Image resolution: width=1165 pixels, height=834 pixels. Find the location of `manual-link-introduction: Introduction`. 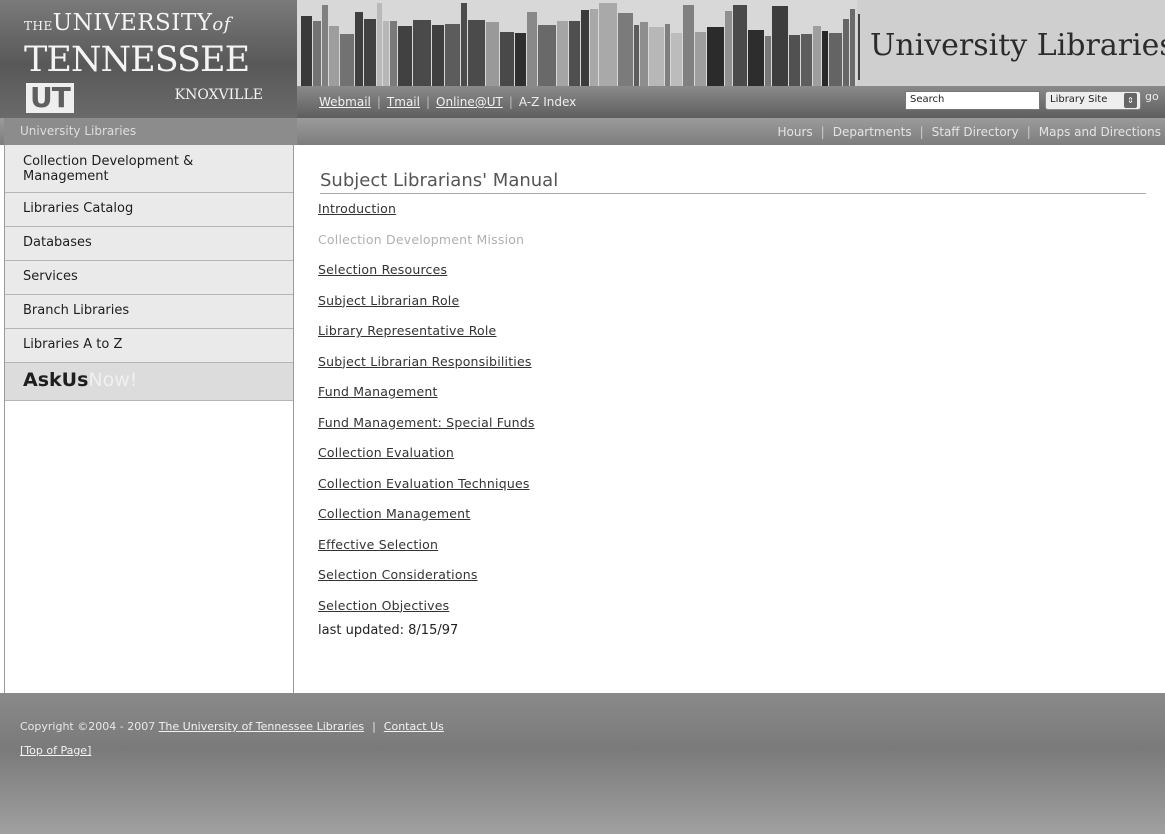

manual-link-introduction: Introduction is located at coordinates (732, 209).